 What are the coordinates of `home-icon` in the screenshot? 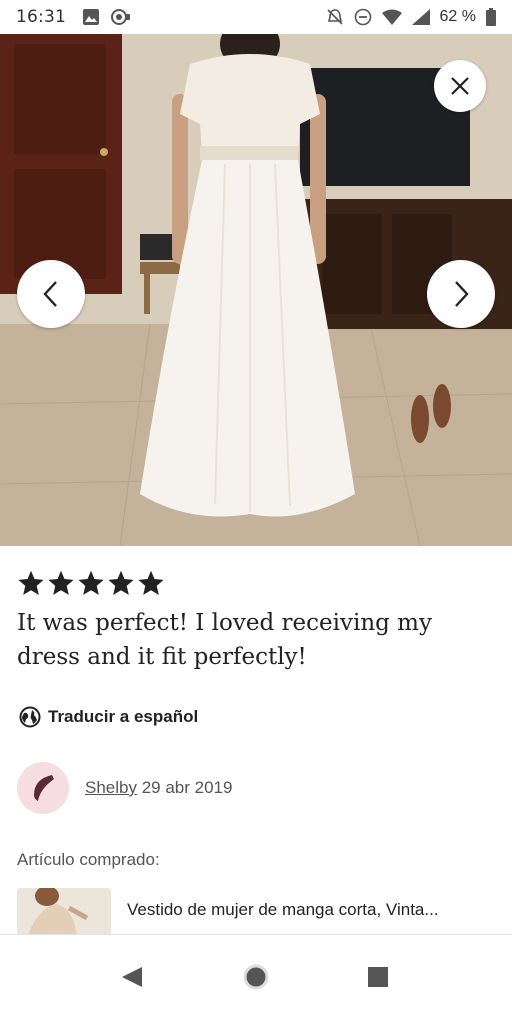 It's located at (256, 977).